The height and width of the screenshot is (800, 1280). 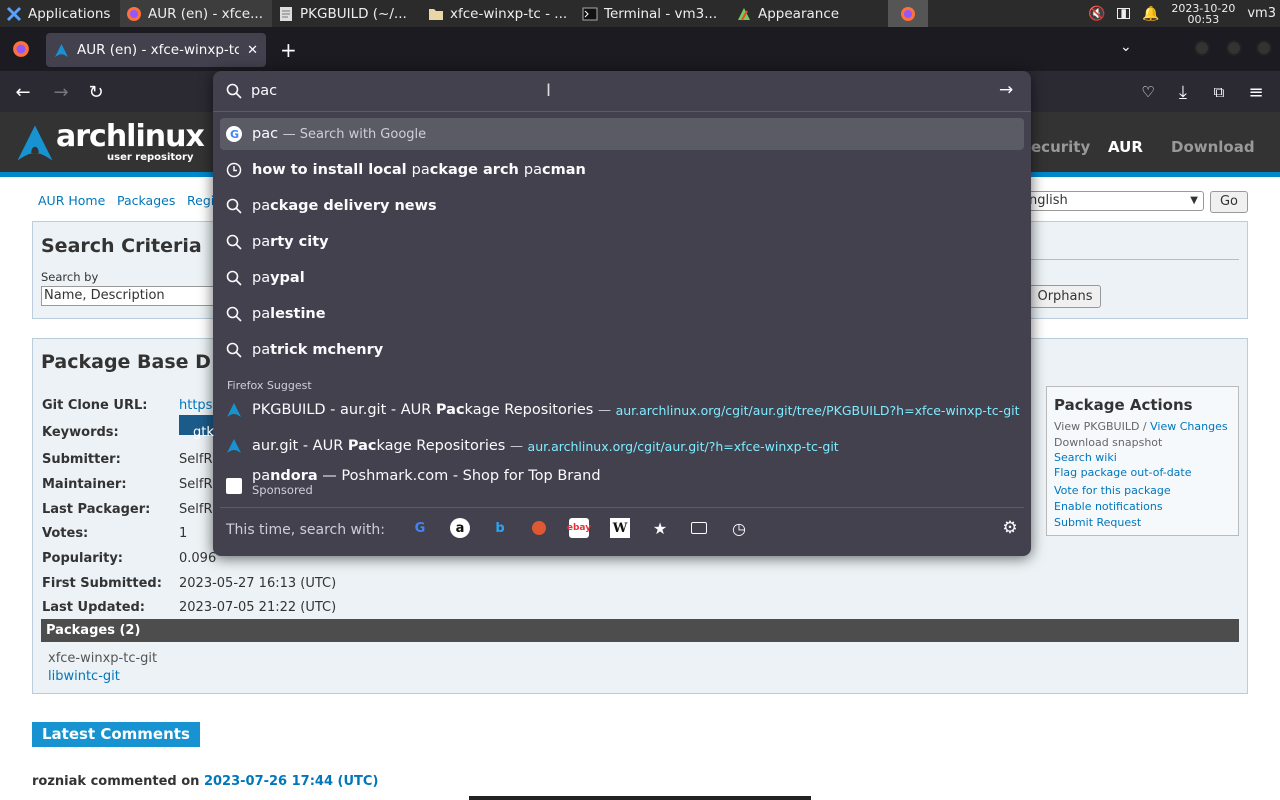 What do you see at coordinates (1112, 201) in the screenshot?
I see `language-select: nglish ▼` at bounding box center [1112, 201].